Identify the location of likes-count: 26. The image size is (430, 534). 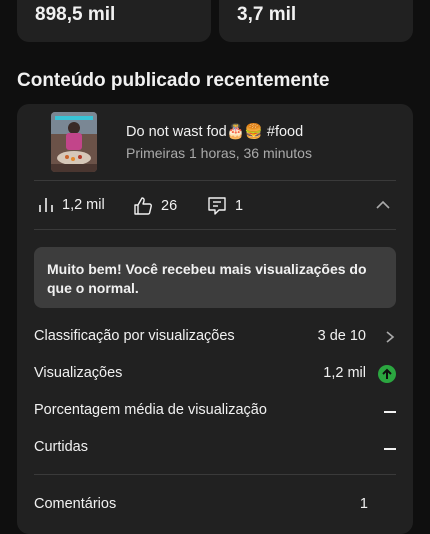
(169, 206).